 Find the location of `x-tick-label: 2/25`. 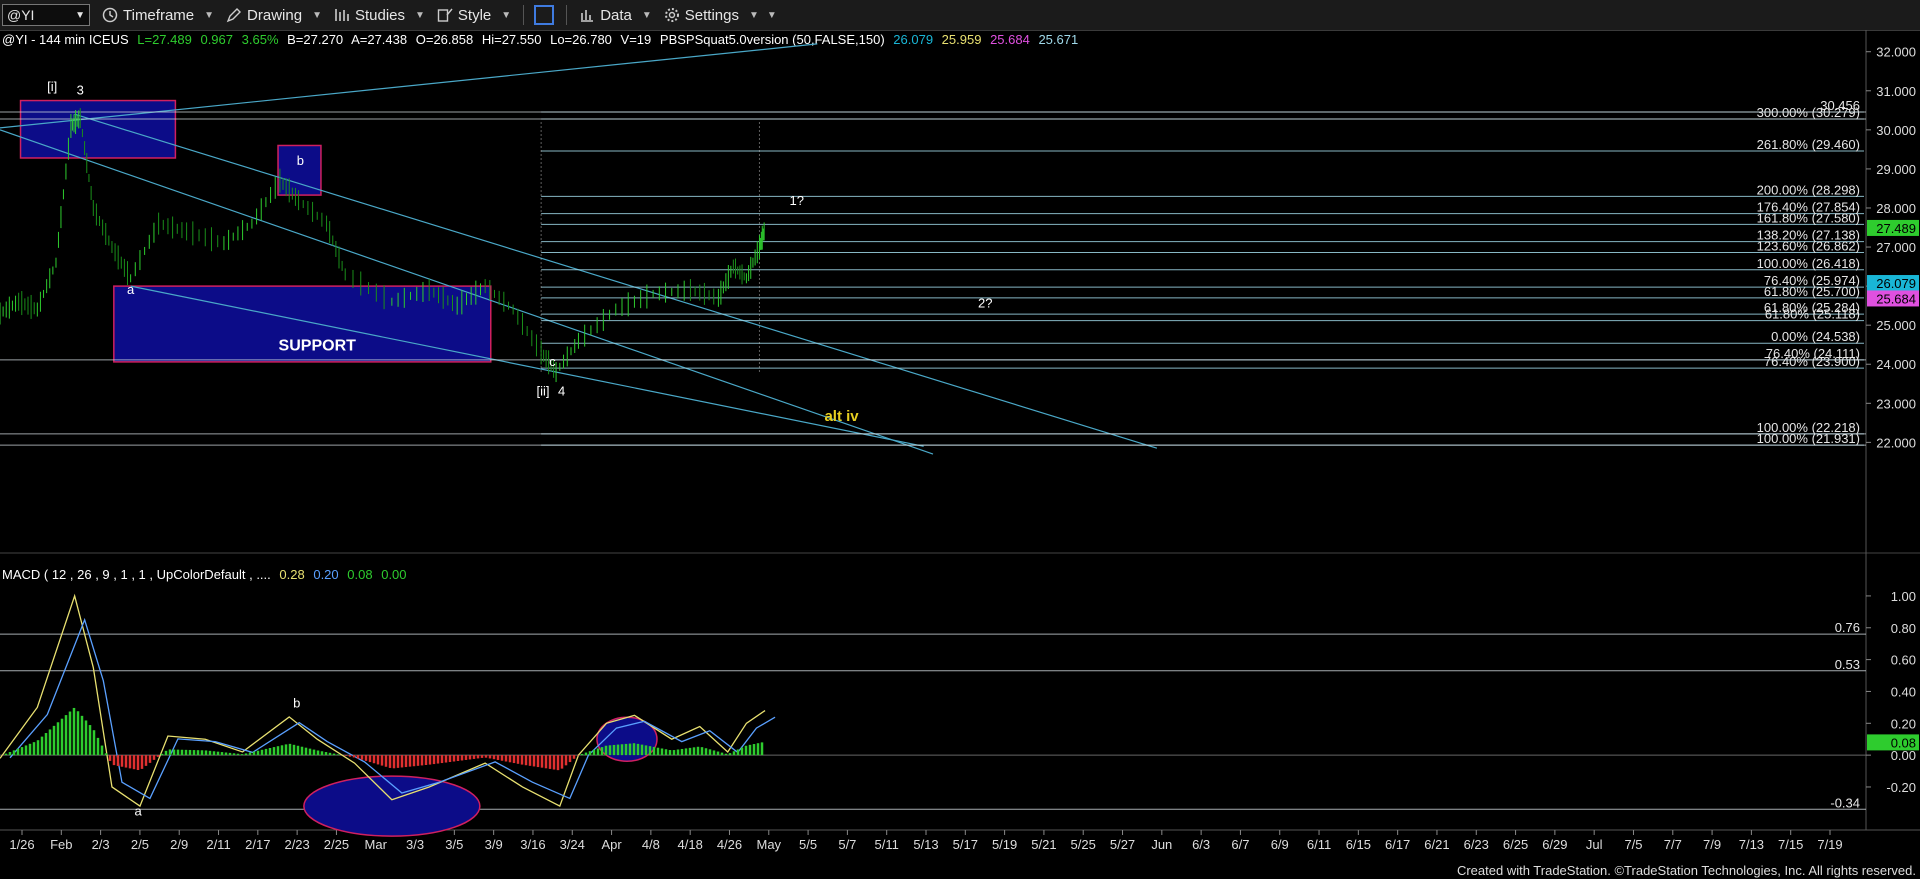

x-tick-label: 2/25 is located at coordinates (336, 844).